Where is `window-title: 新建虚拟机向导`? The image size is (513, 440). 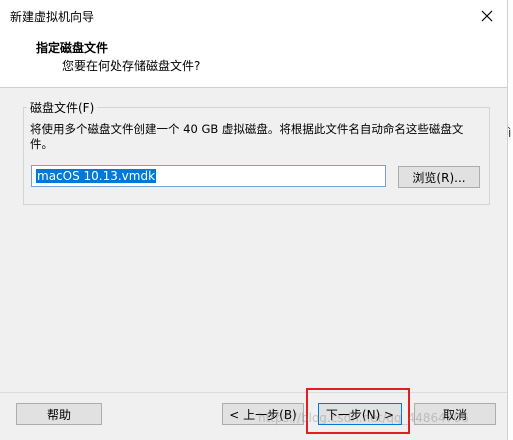 window-title: 新建虚拟机向导 is located at coordinates (52, 17).